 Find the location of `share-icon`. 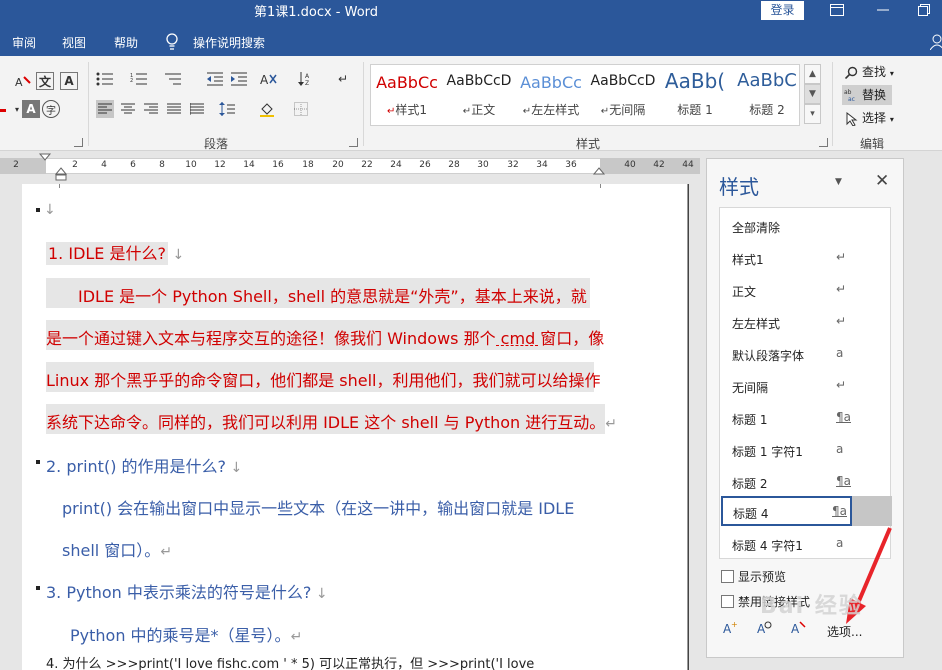

share-icon is located at coordinates (935, 43).